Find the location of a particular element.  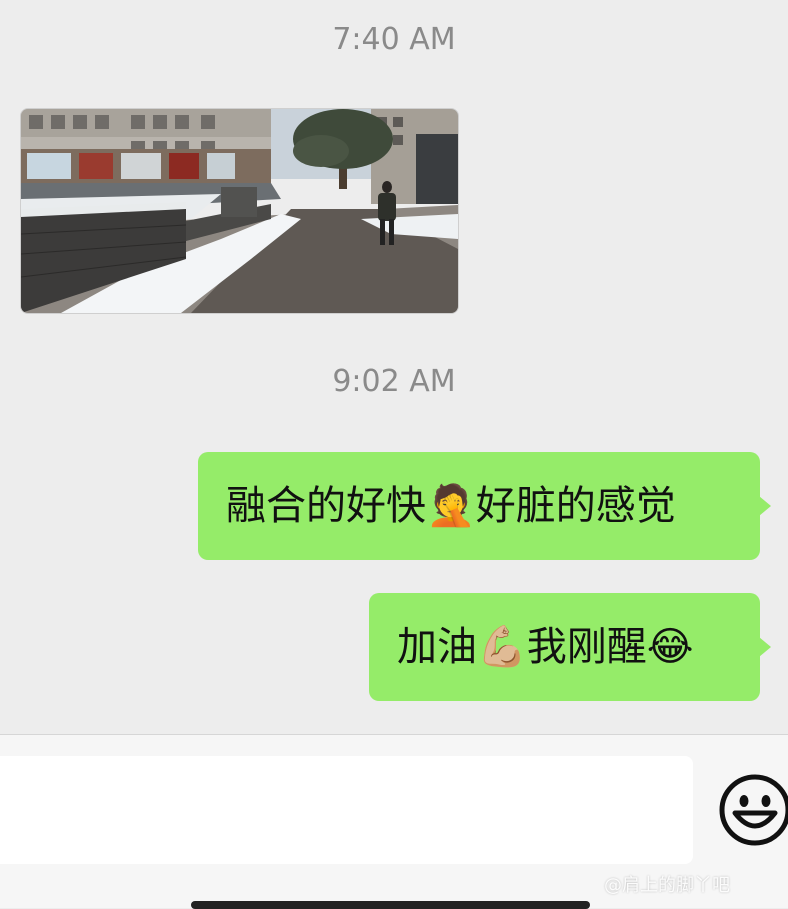

street-snow-photo is located at coordinates (239, 211).